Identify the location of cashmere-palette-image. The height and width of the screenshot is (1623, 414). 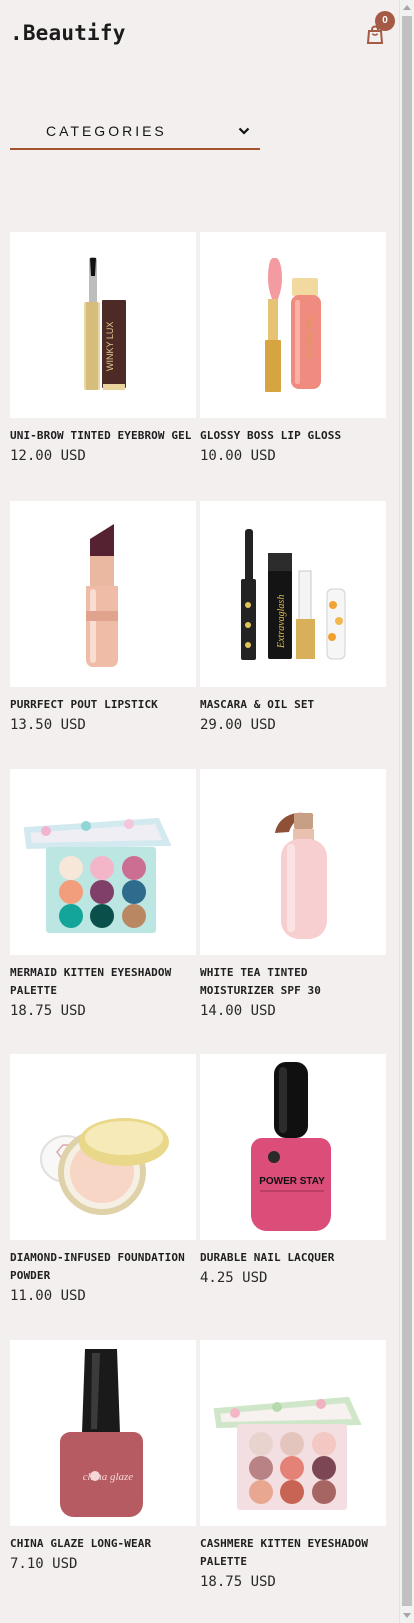
(287, 1453).